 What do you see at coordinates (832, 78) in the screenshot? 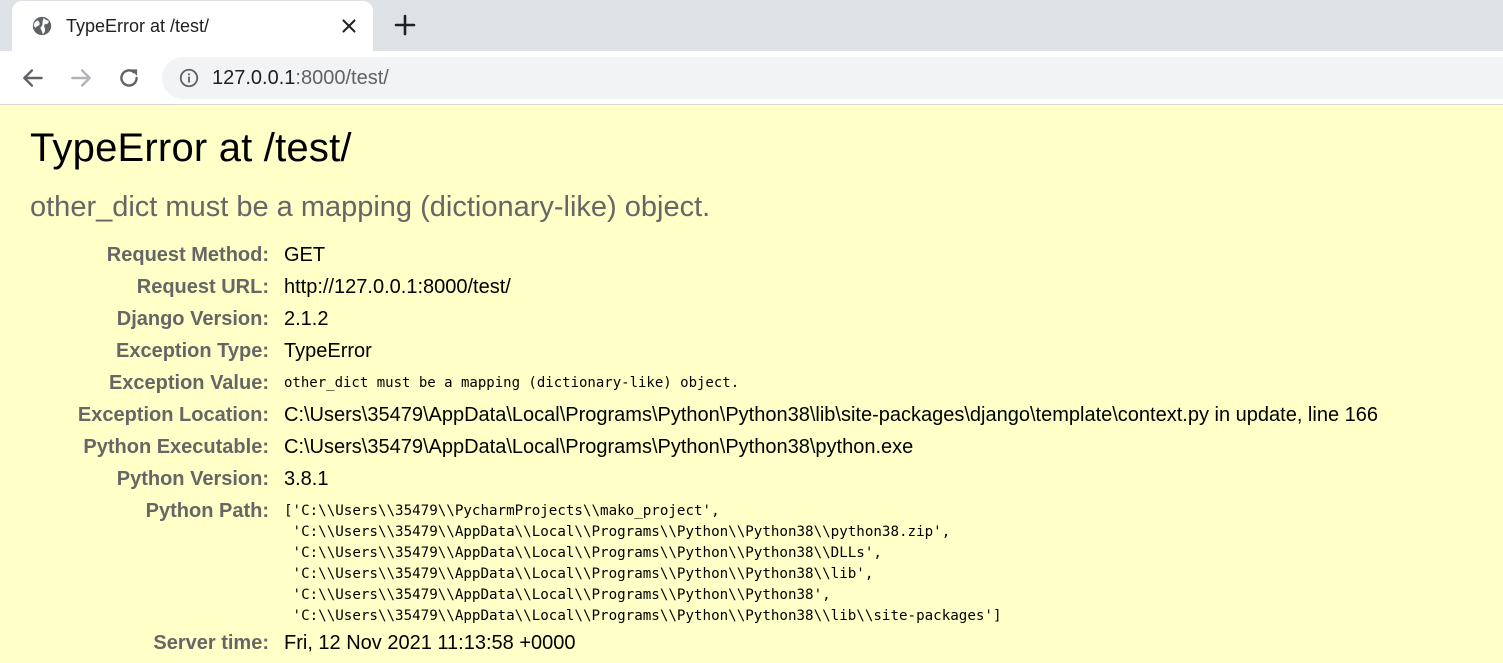
I see `address-bar: 127.0.0.1:8000/test/` at bounding box center [832, 78].